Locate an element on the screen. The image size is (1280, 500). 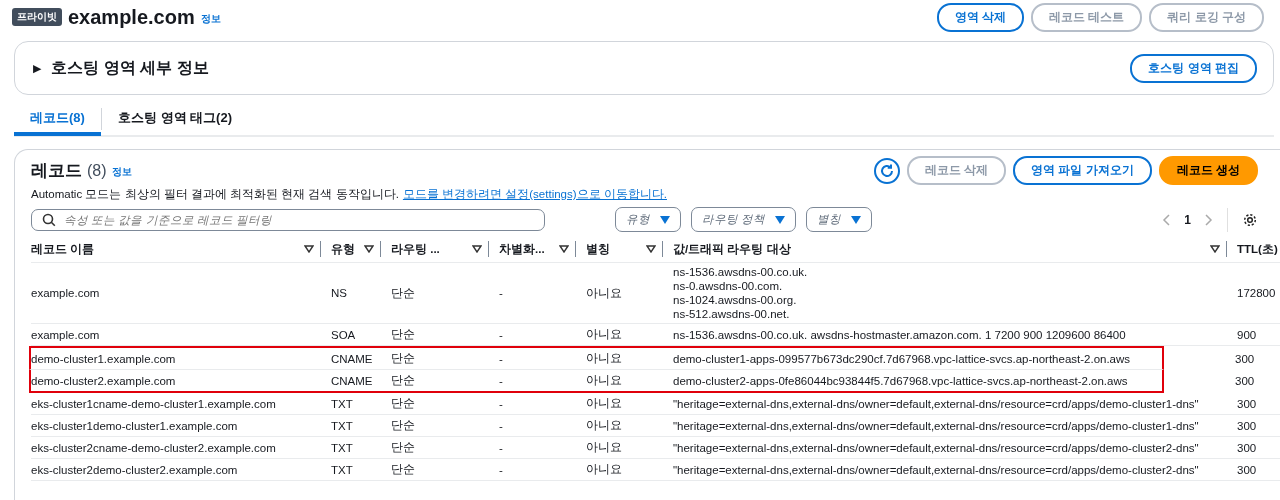
table-cell-text: demo-cluster1-apps-099577b673dc290cf.7d67968.vpc-lattice-svcs.ap-northeast-2.on.aws is located at coordinates (902, 358).